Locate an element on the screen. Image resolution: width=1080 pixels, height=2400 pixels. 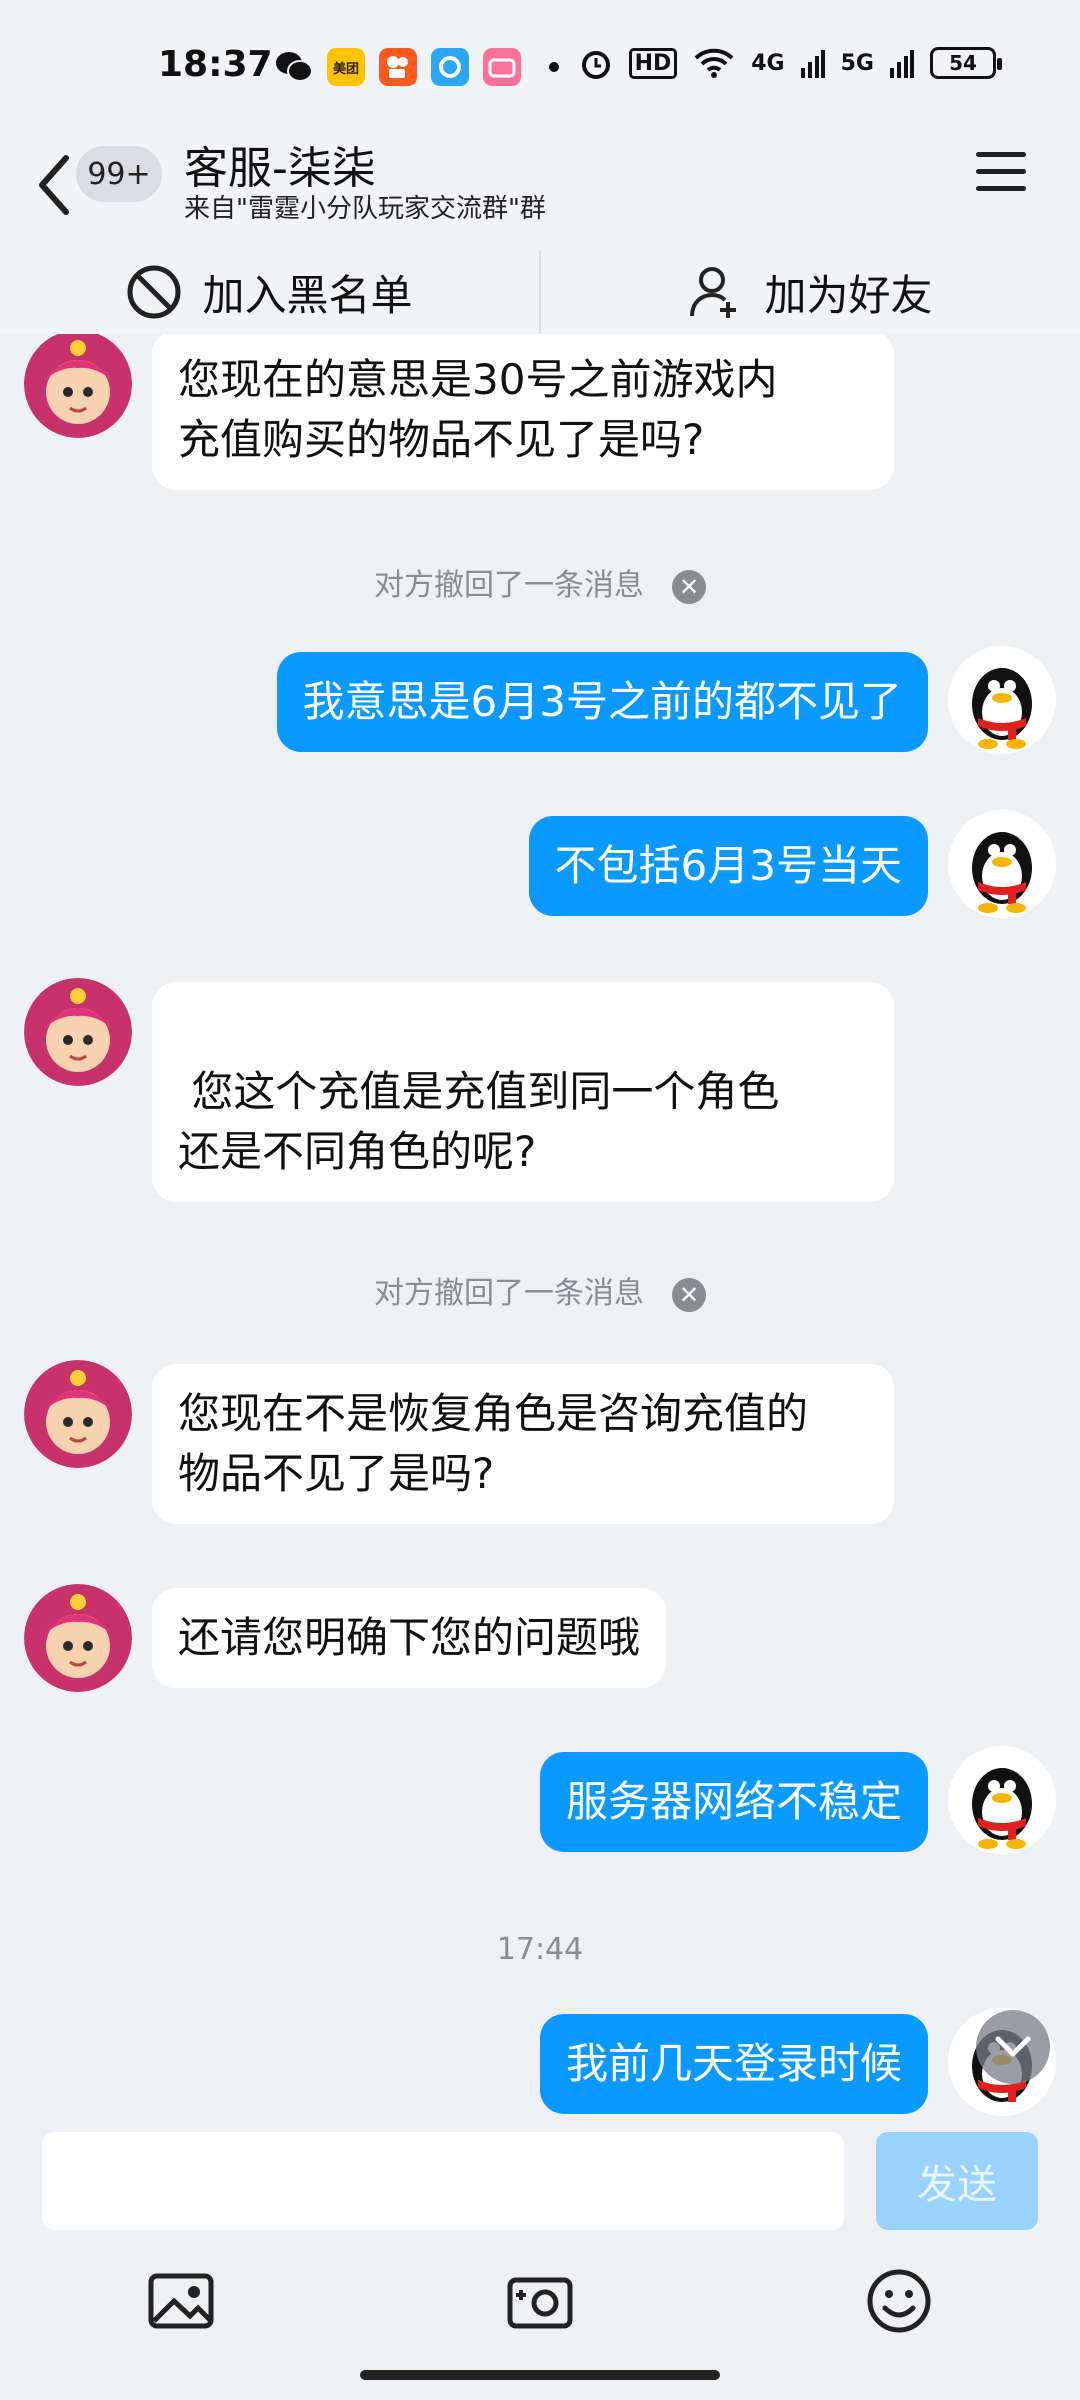
chat-header: 99+ 客服-柒柒 来自"雷霆小分队玩家交流群"群 is located at coordinates (540, 190).